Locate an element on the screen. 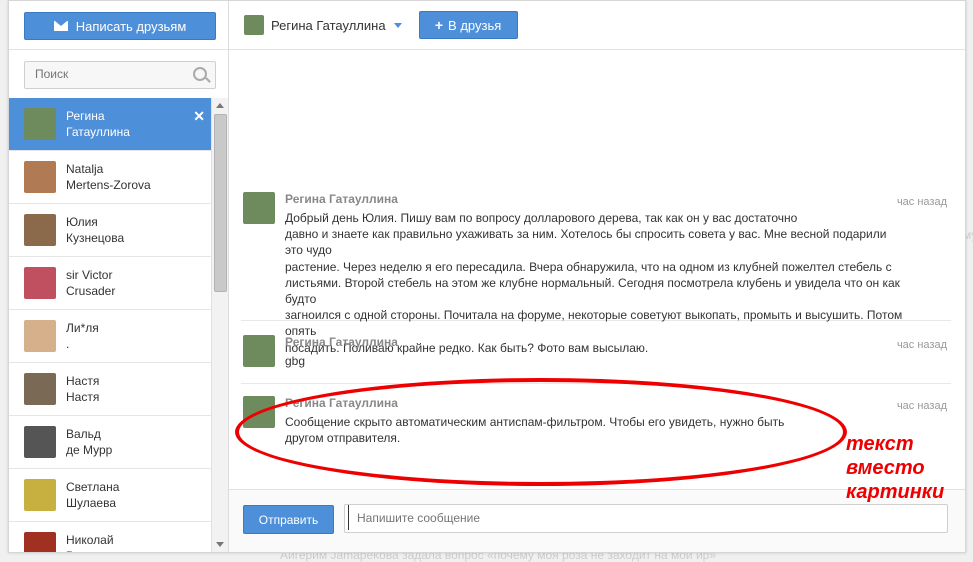 This screenshot has width=973, height=562. annotation-line: вместо is located at coordinates (885, 468).